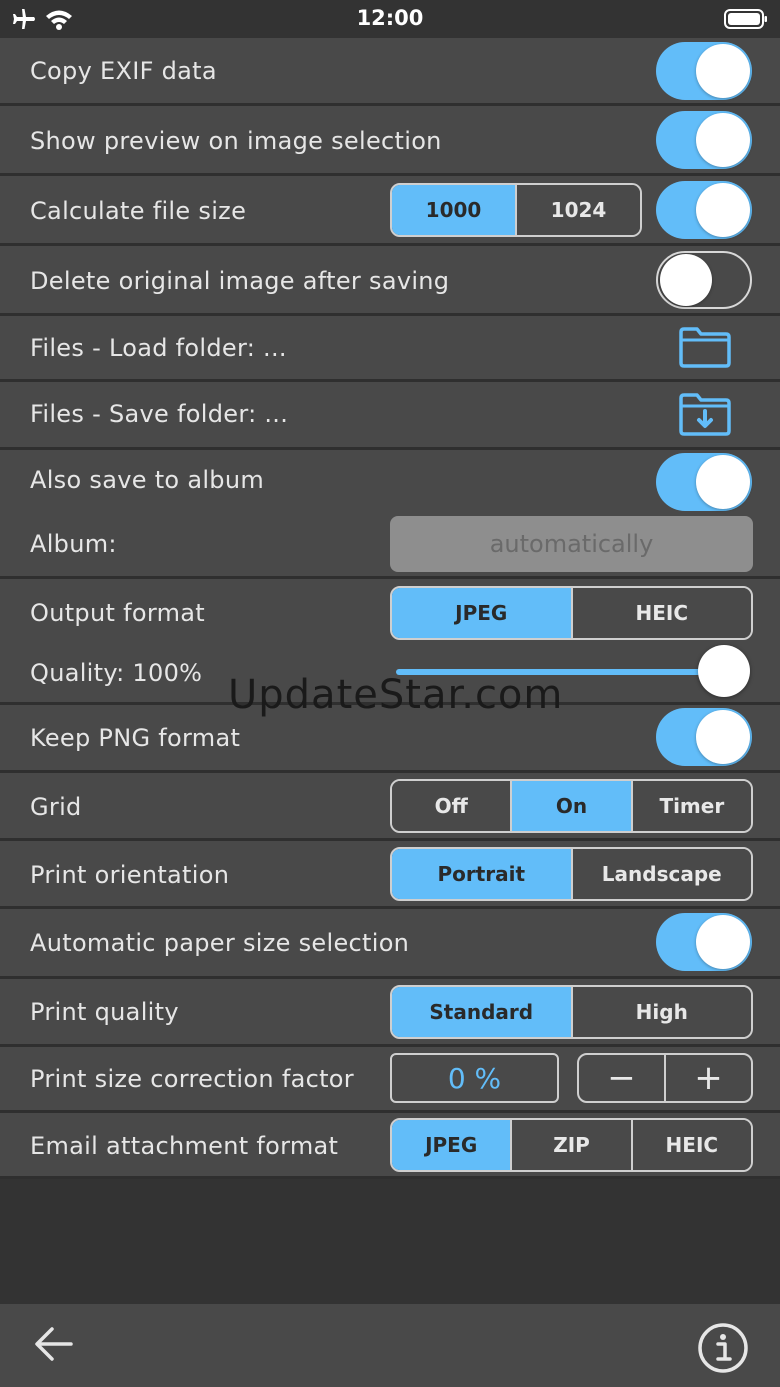  I want to click on grid-option-on: On, so click(570, 806).